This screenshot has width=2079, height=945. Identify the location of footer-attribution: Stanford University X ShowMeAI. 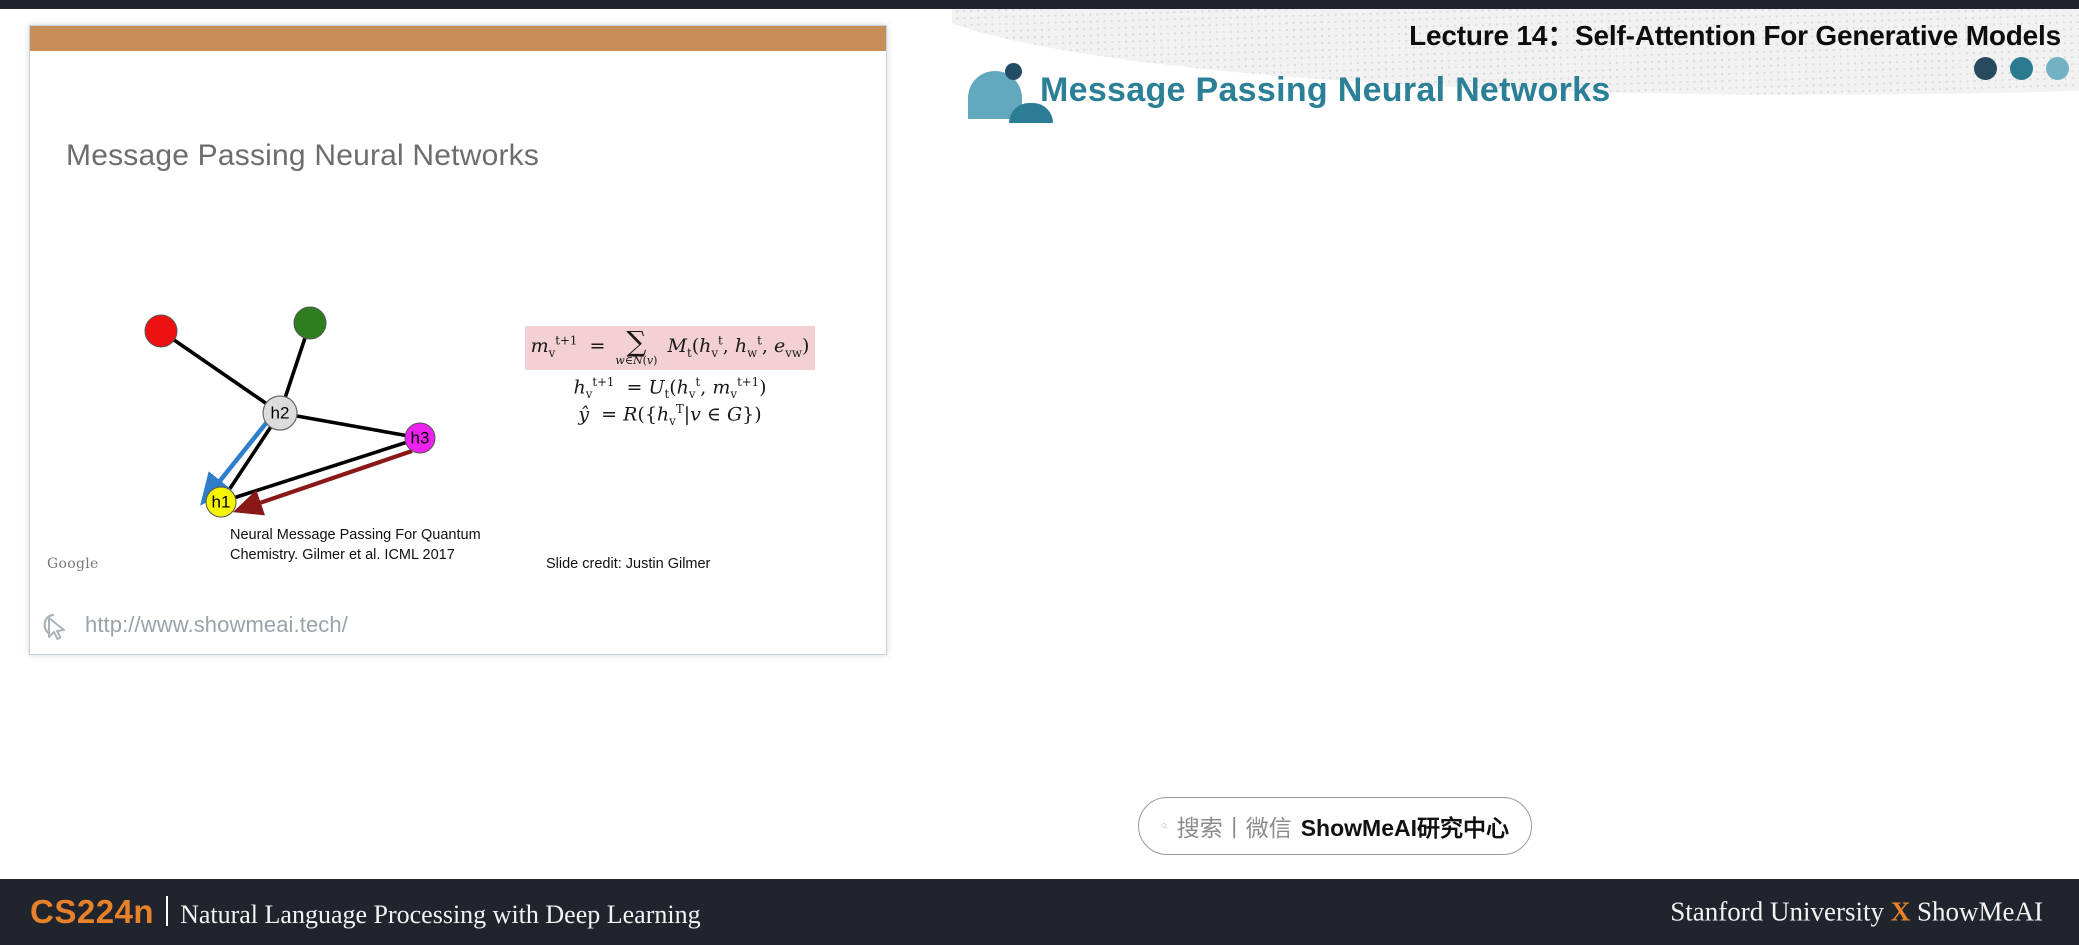
(1856, 912).